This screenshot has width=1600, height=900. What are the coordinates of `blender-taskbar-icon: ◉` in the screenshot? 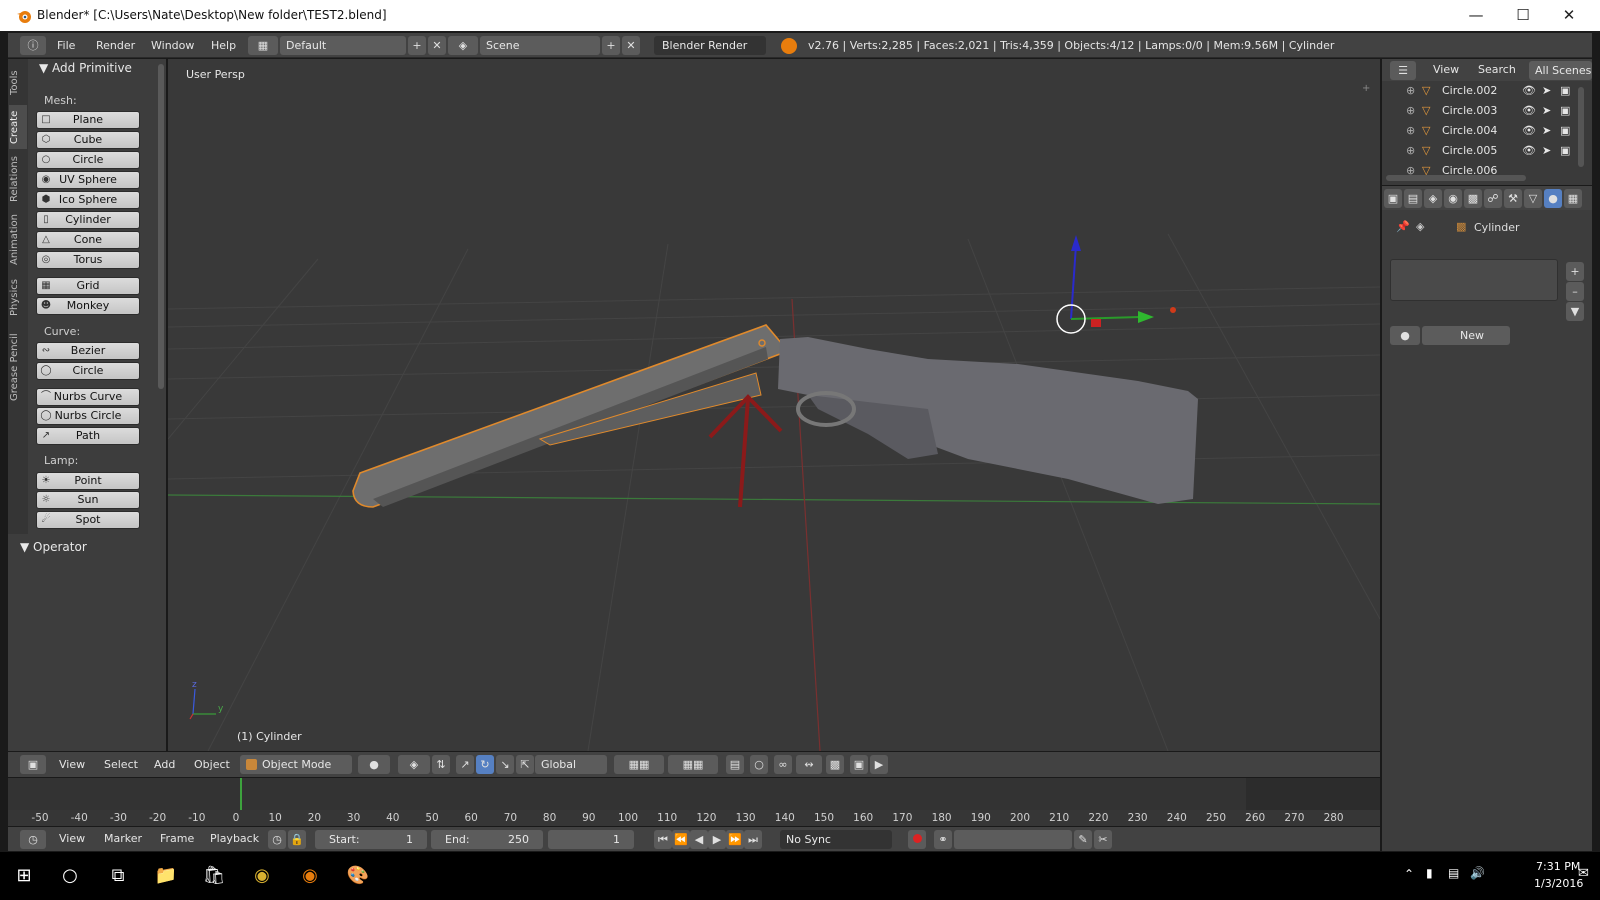 It's located at (310, 876).